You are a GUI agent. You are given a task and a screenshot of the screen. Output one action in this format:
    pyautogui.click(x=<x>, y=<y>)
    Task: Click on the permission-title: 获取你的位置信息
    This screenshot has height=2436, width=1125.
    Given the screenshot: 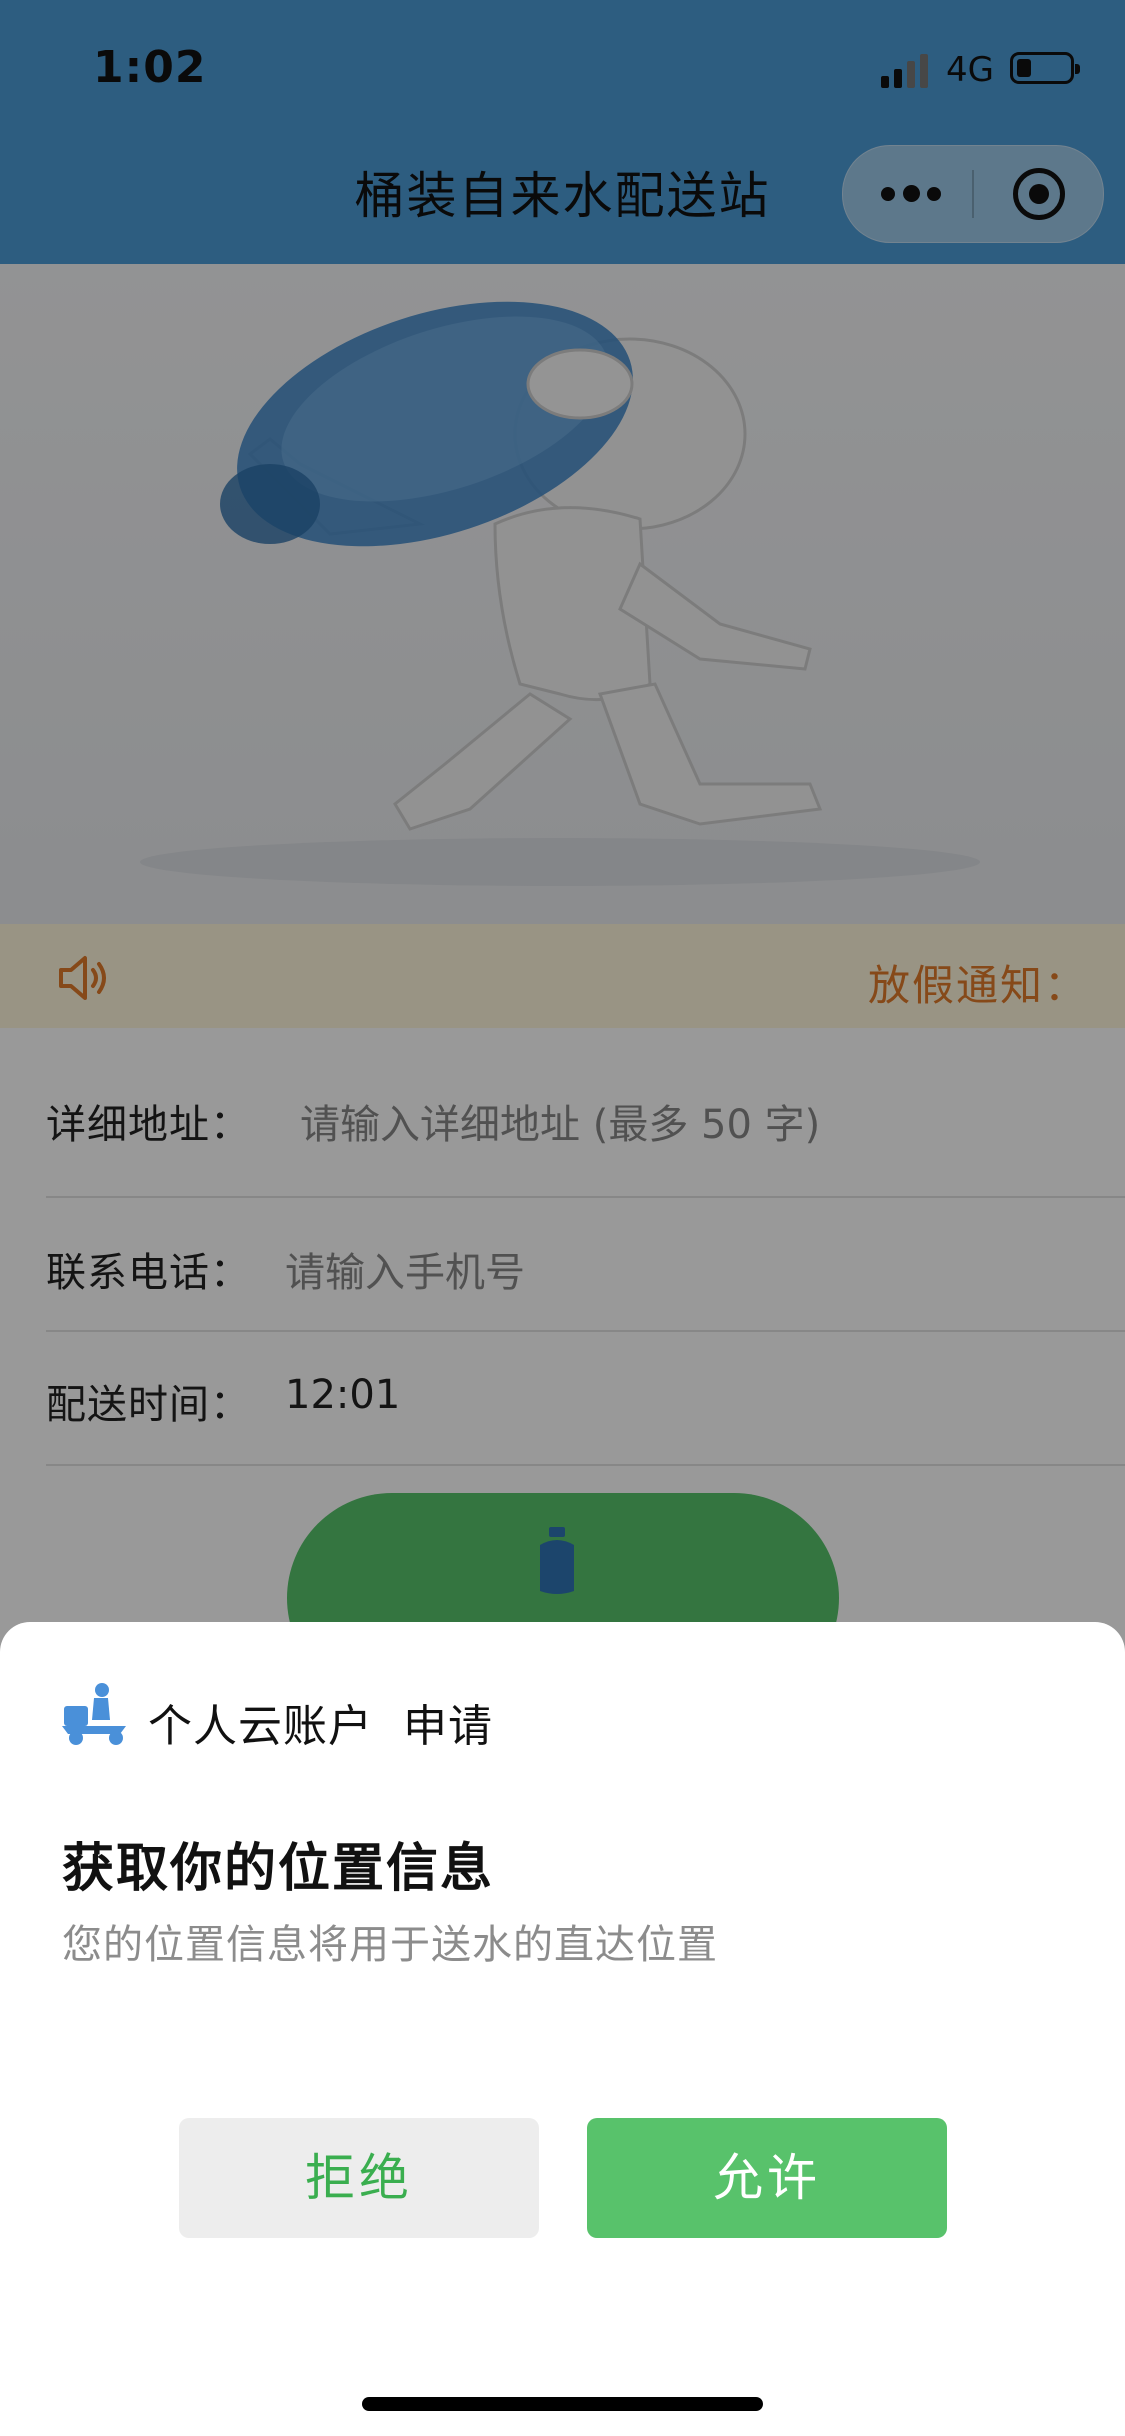 What is the action you would take?
    pyautogui.click(x=278, y=1869)
    